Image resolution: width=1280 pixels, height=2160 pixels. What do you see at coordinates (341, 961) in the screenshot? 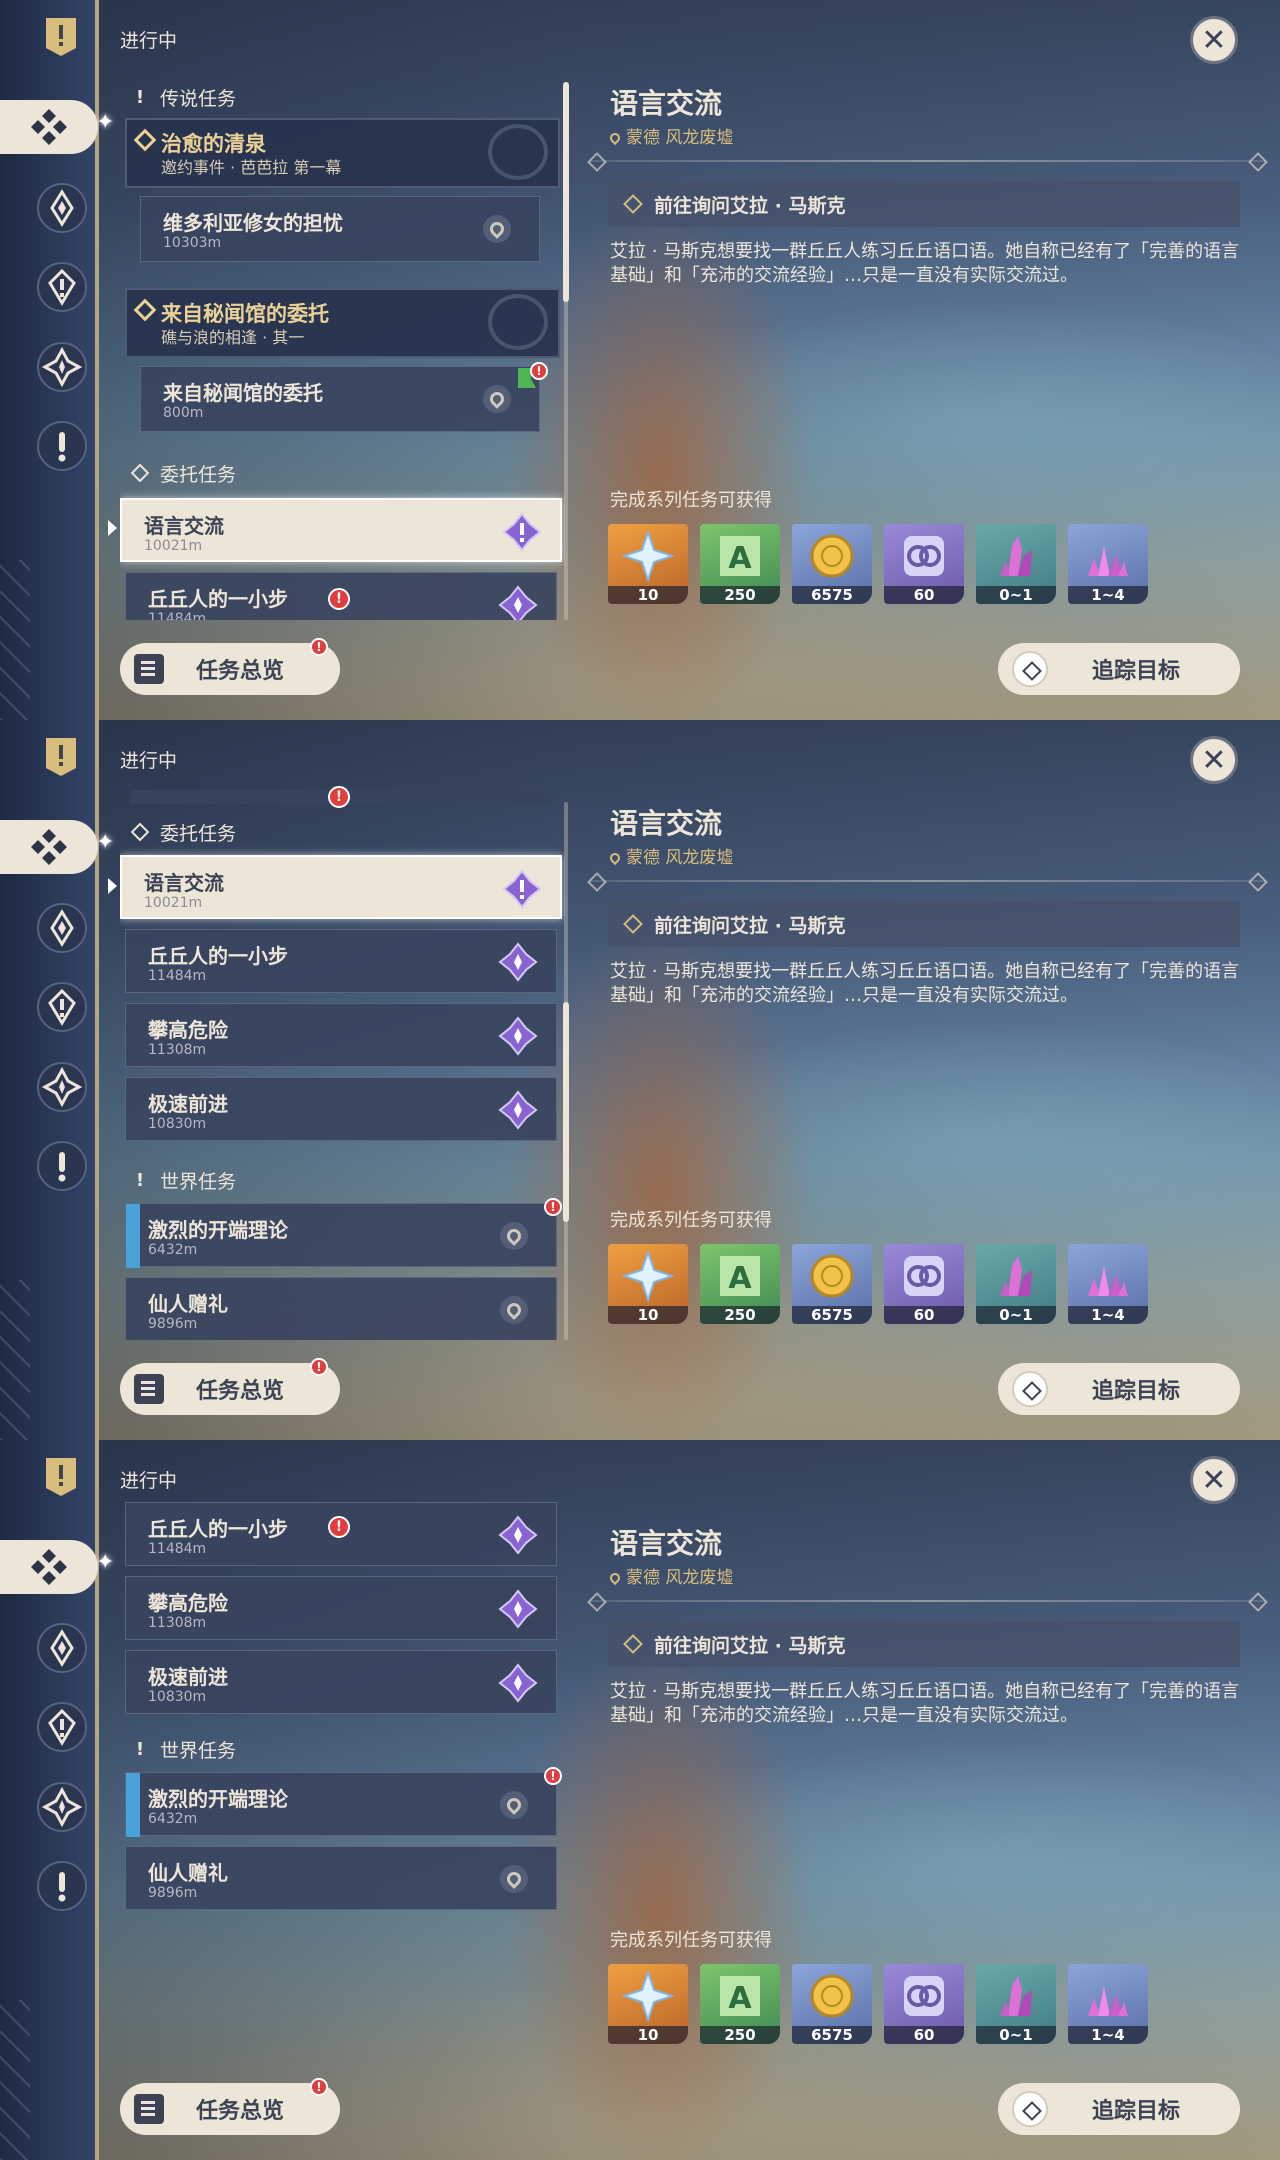
I see `quest-card: 丘丘人的一小步 11484m` at bounding box center [341, 961].